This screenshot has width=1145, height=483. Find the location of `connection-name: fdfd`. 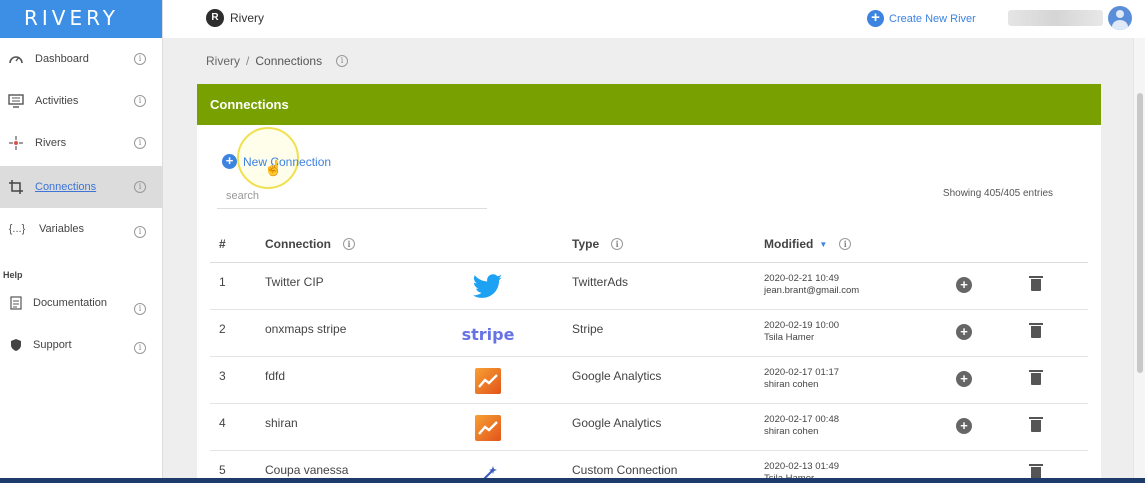

connection-name: fdfd is located at coordinates (275, 376).